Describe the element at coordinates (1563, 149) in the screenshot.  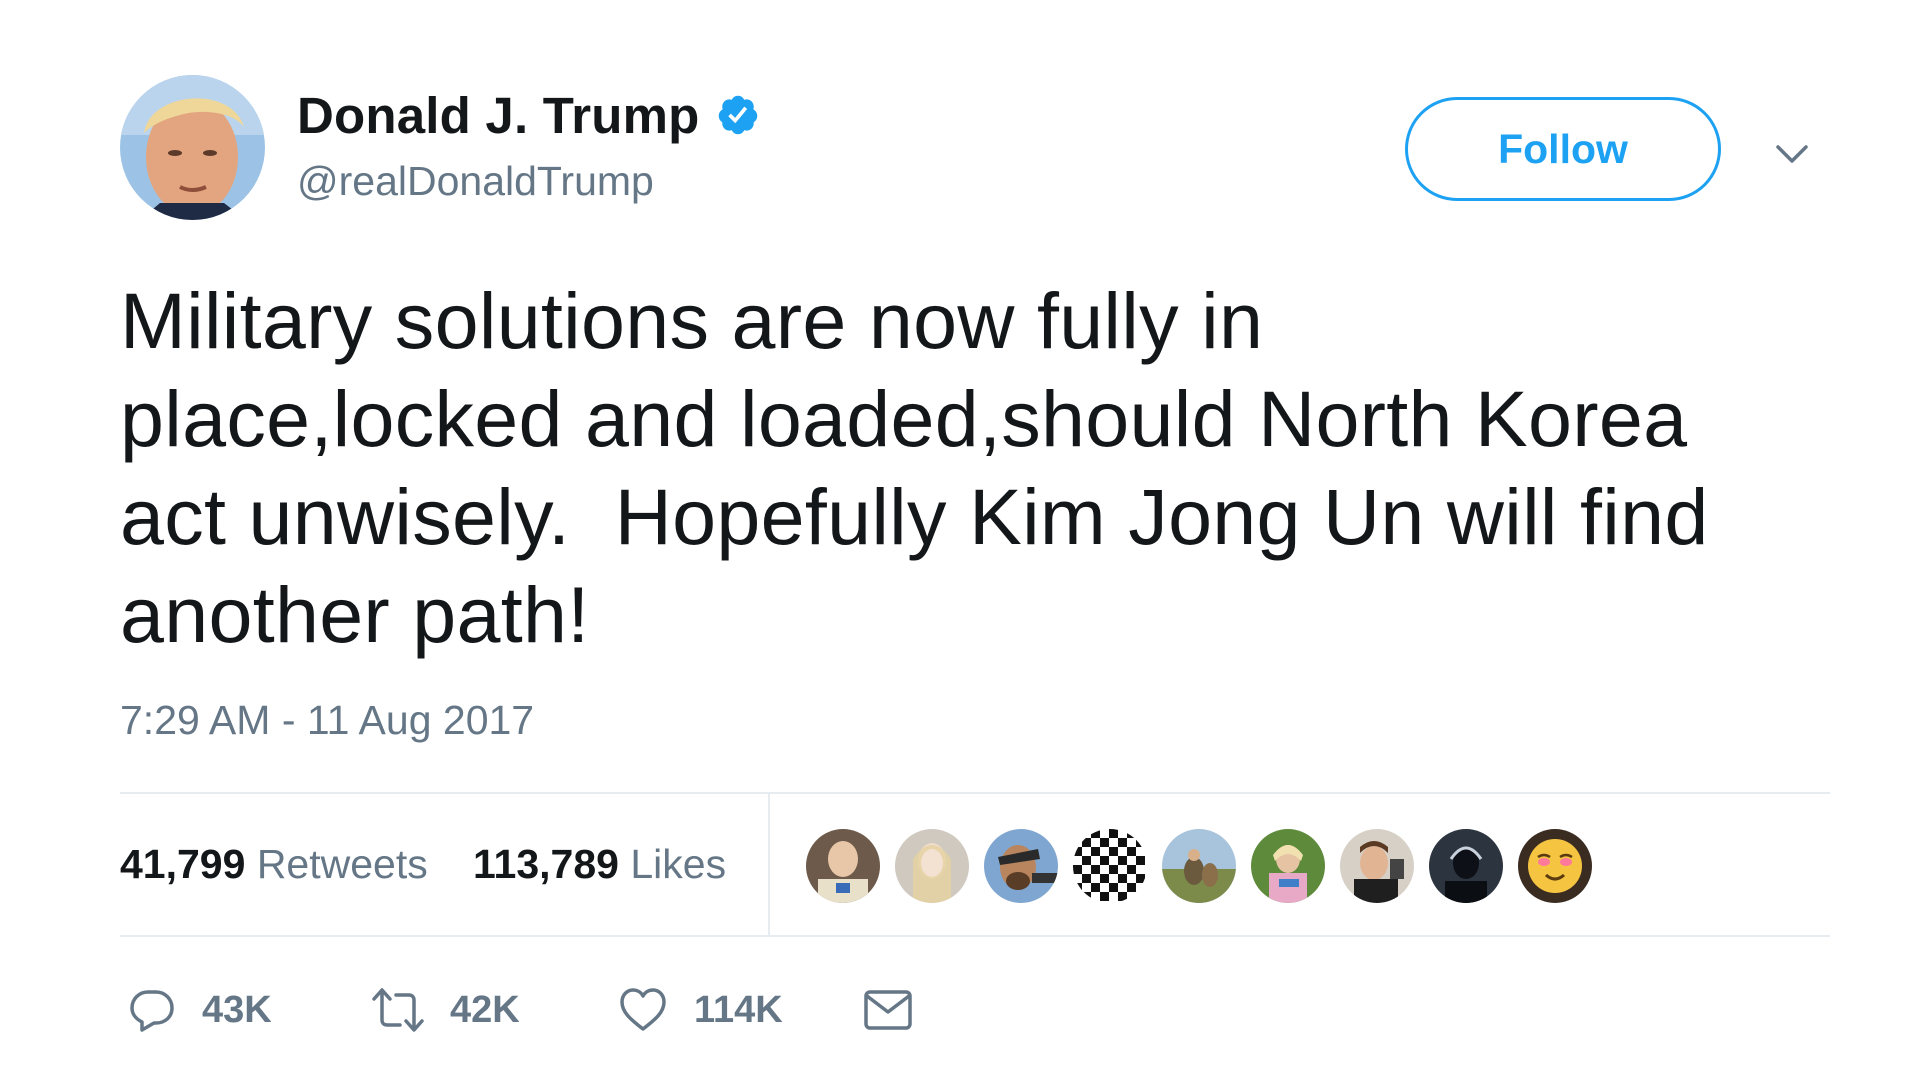
I see `follow-button: Follow` at that location.